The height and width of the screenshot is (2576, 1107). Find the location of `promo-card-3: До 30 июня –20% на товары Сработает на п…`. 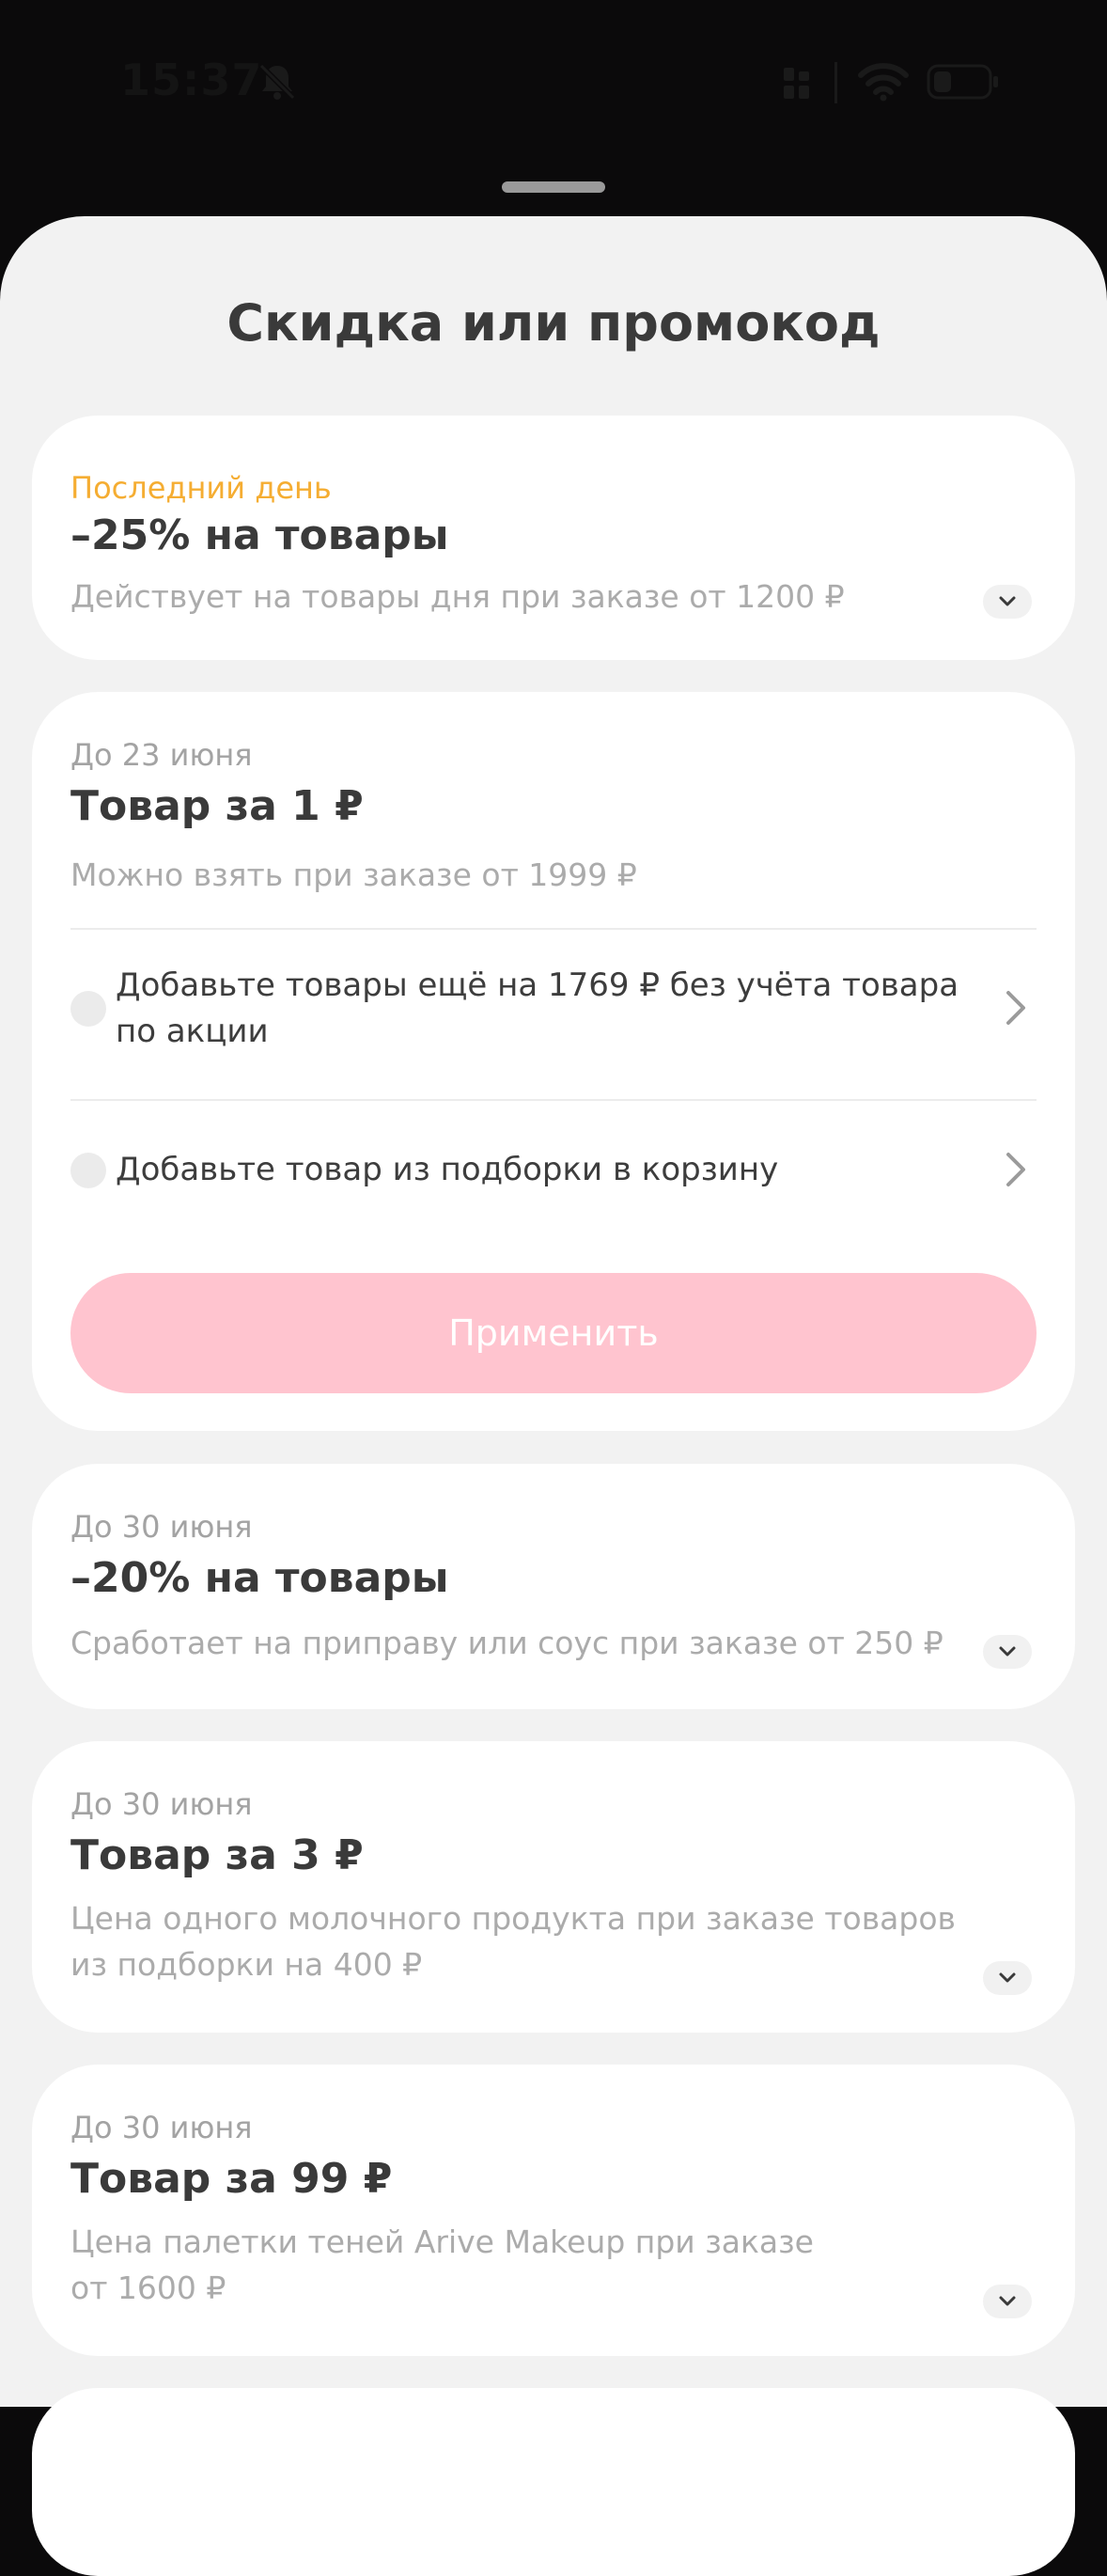

promo-card-3: До 30 июня –20% на товары Сработает на п… is located at coordinates (553, 1587).